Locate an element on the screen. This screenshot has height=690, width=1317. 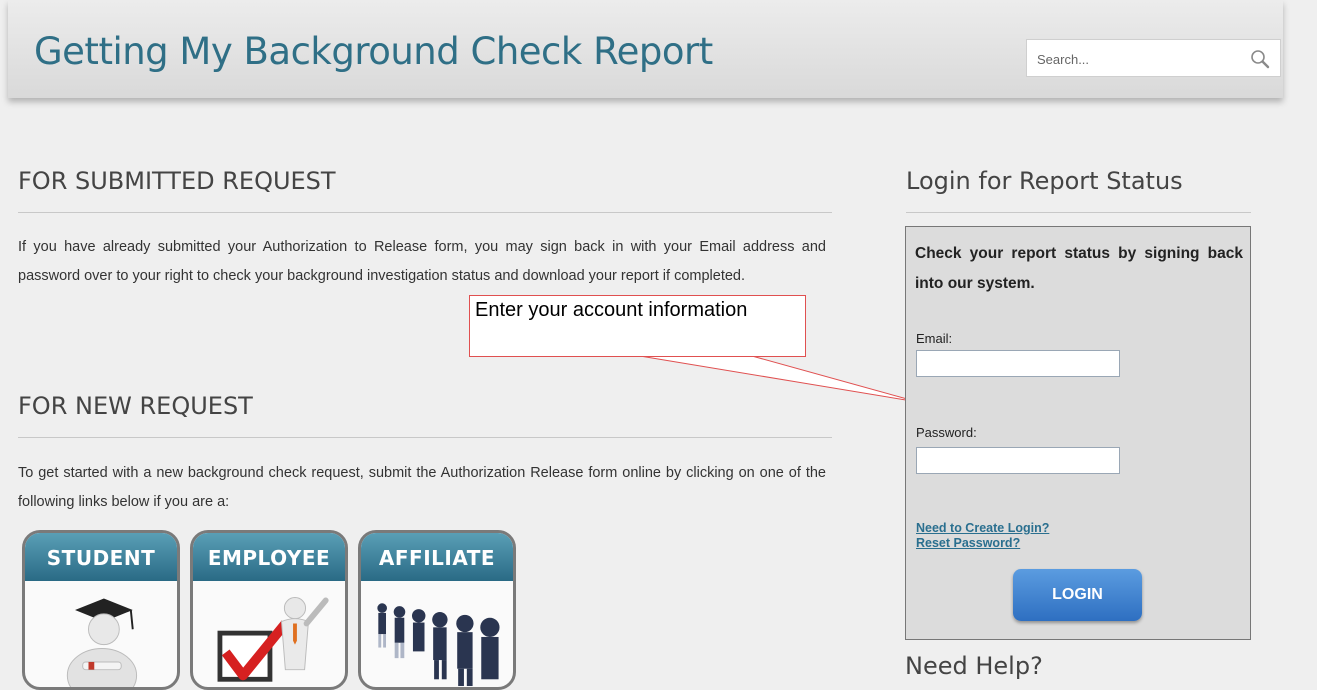
search-box is located at coordinates (1153, 58).